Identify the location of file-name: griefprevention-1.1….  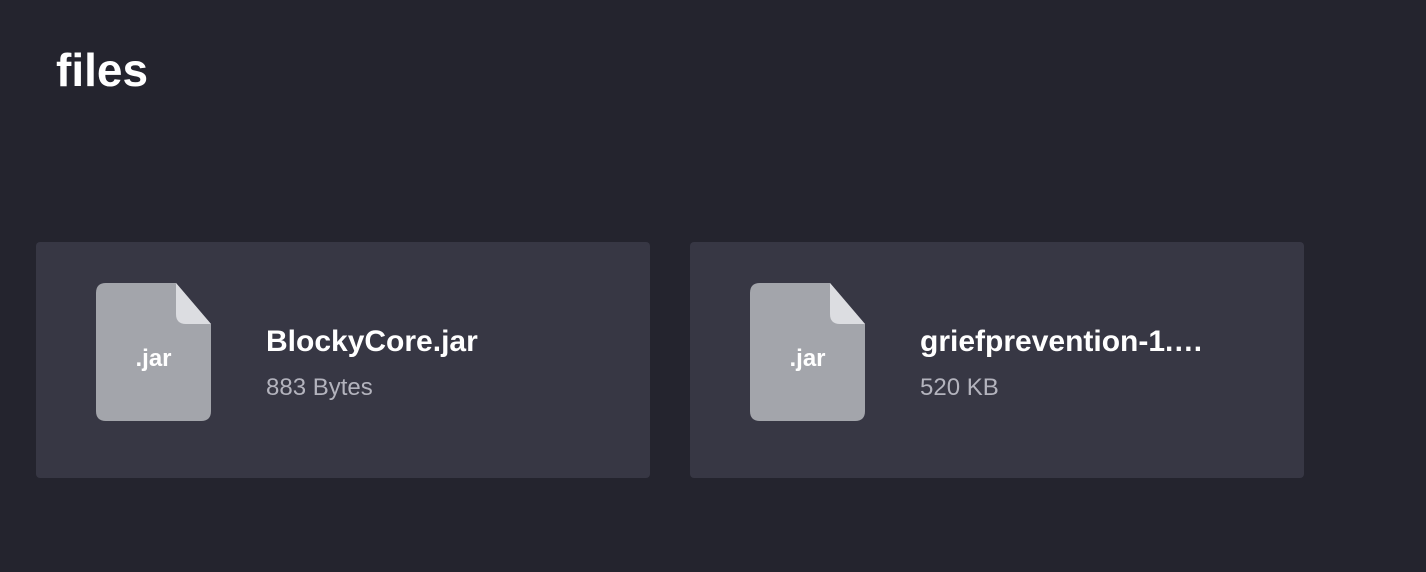
(1070, 341).